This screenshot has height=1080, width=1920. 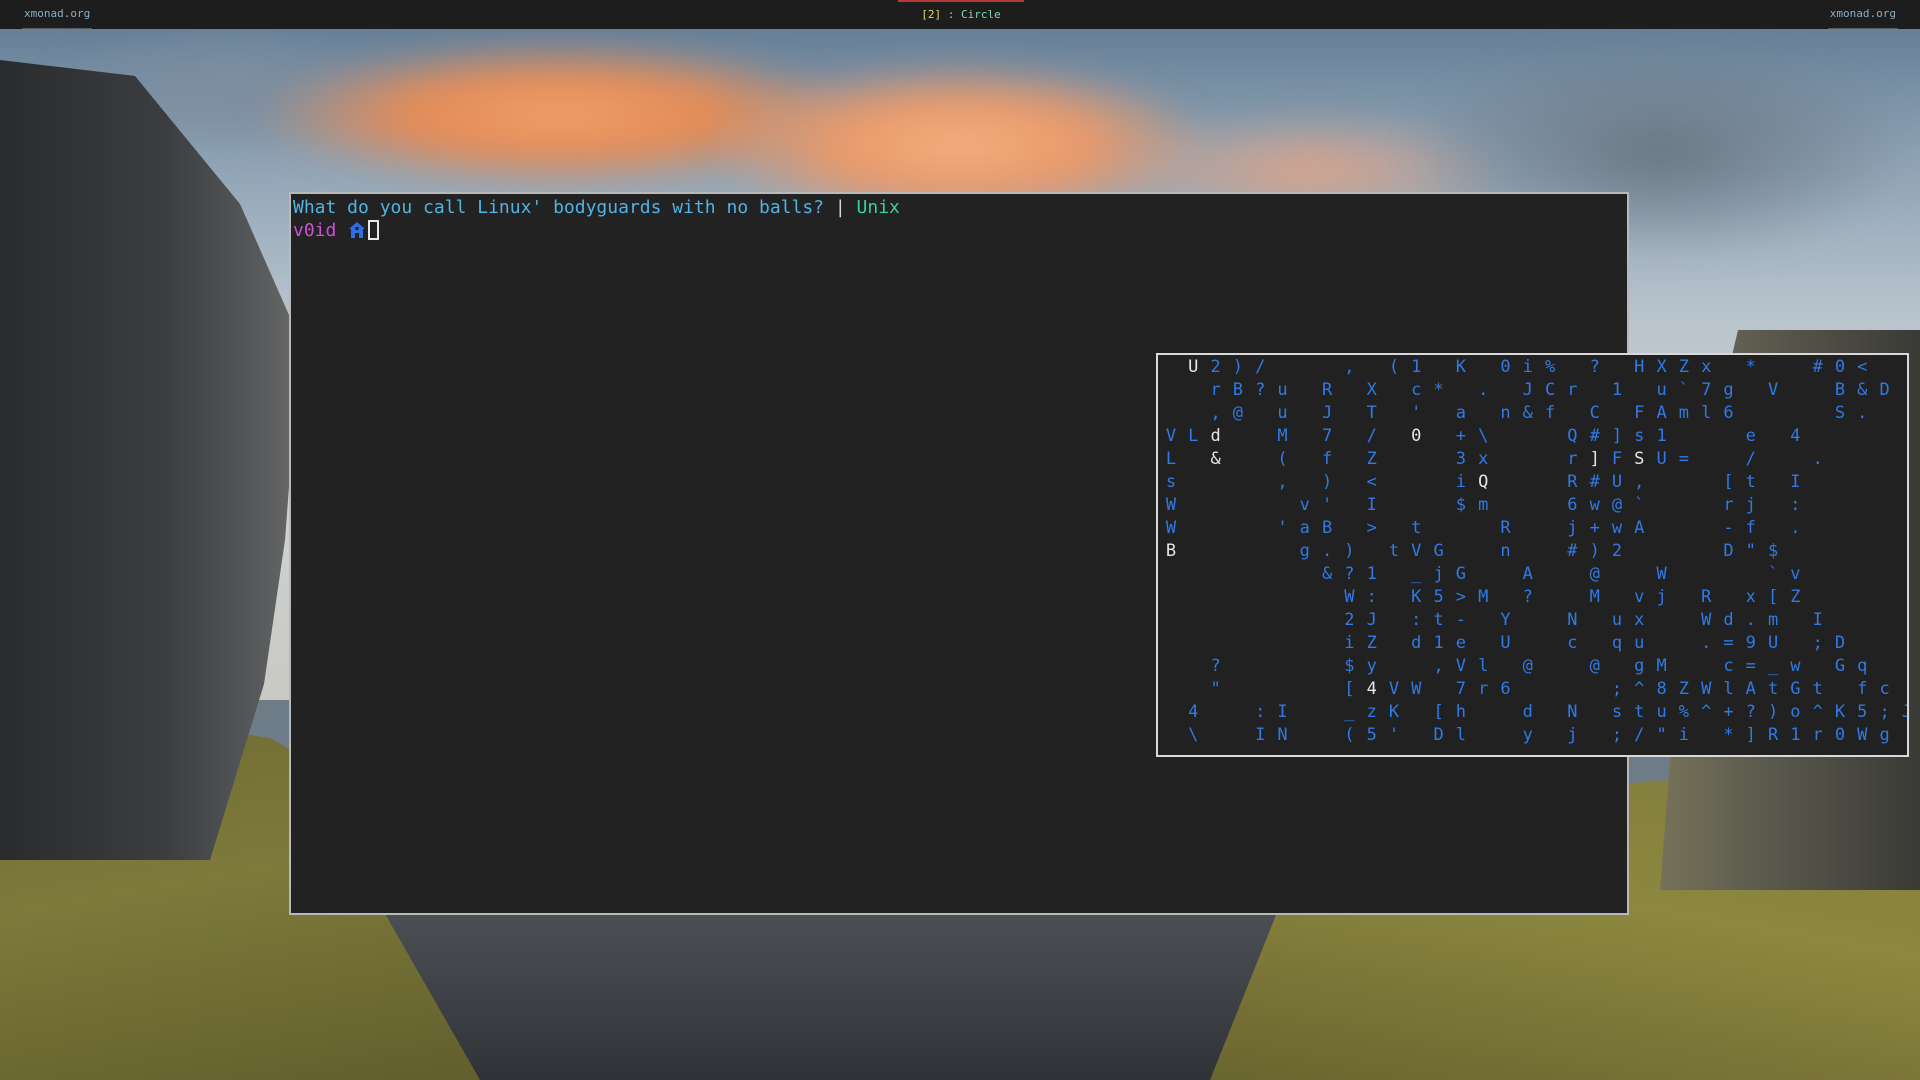 I want to click on matrix-char: D, so click(x=1438, y=735).